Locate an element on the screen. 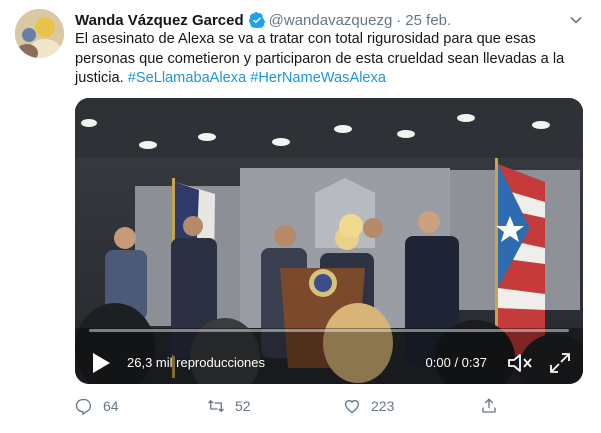  retweet-button: 52 is located at coordinates (229, 406).